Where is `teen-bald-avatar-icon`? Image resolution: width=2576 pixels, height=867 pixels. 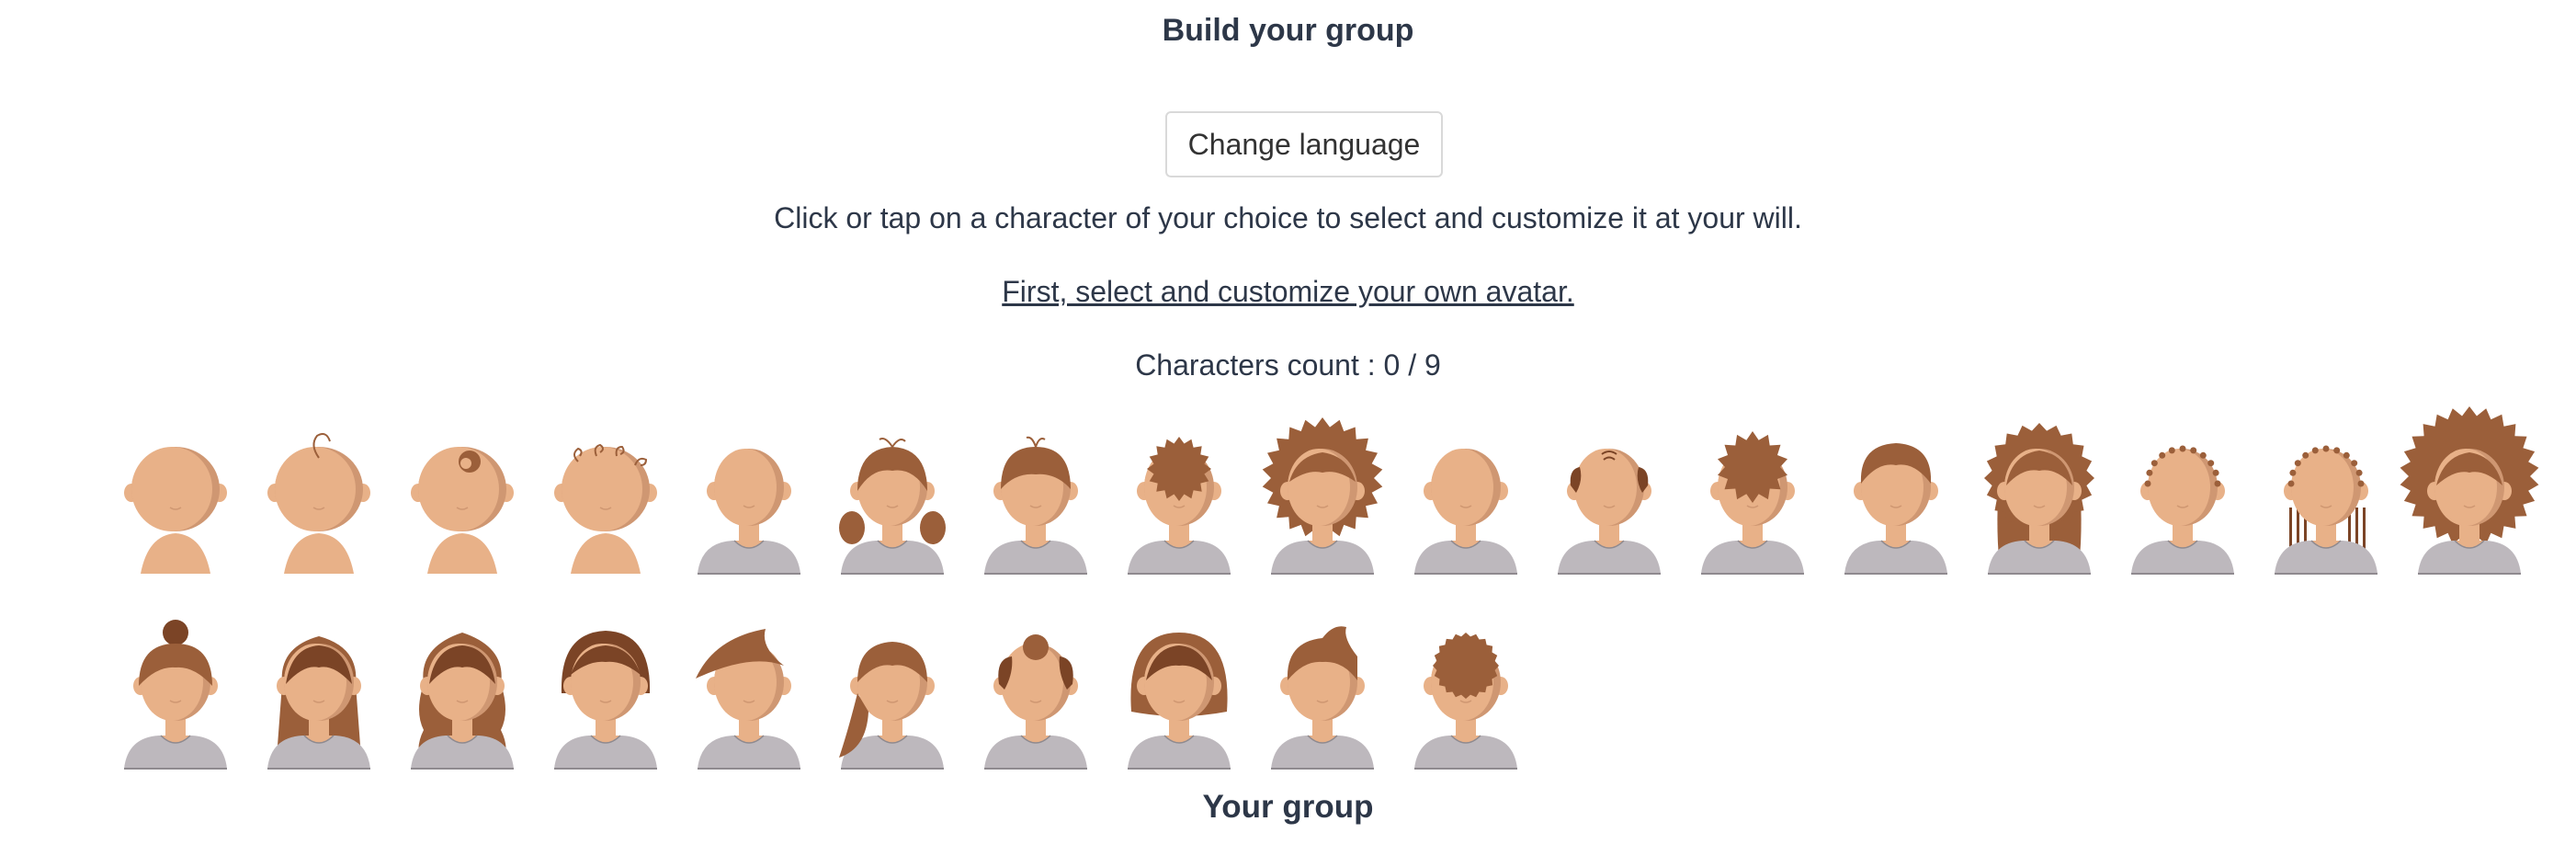 teen-bald-avatar-icon is located at coordinates (1466, 512).